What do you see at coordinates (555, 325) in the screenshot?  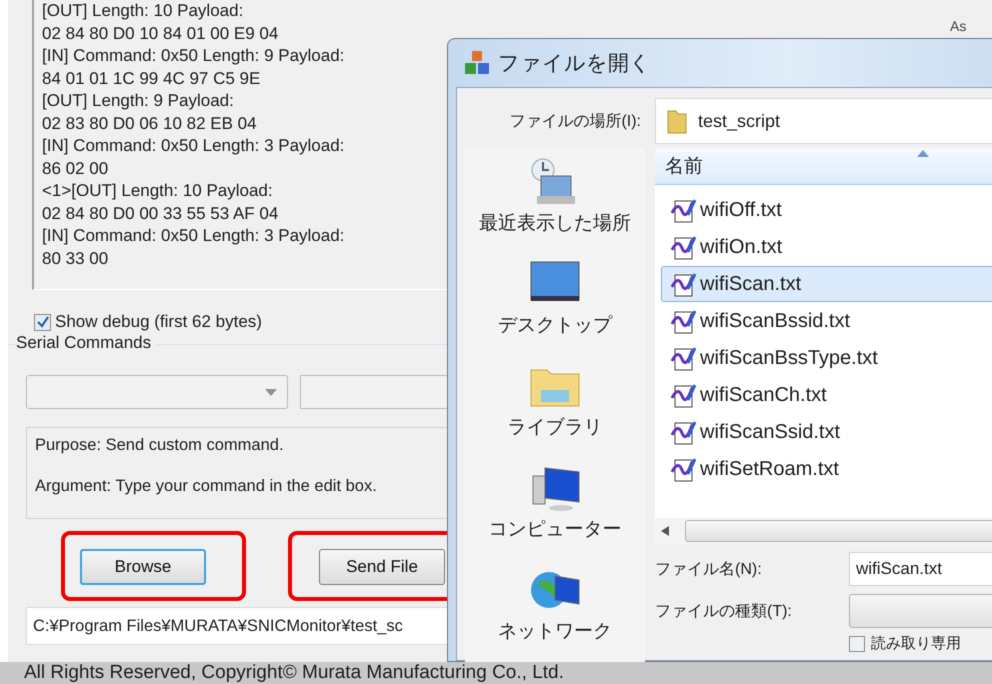 I see `place-item: デスクトップ` at bounding box center [555, 325].